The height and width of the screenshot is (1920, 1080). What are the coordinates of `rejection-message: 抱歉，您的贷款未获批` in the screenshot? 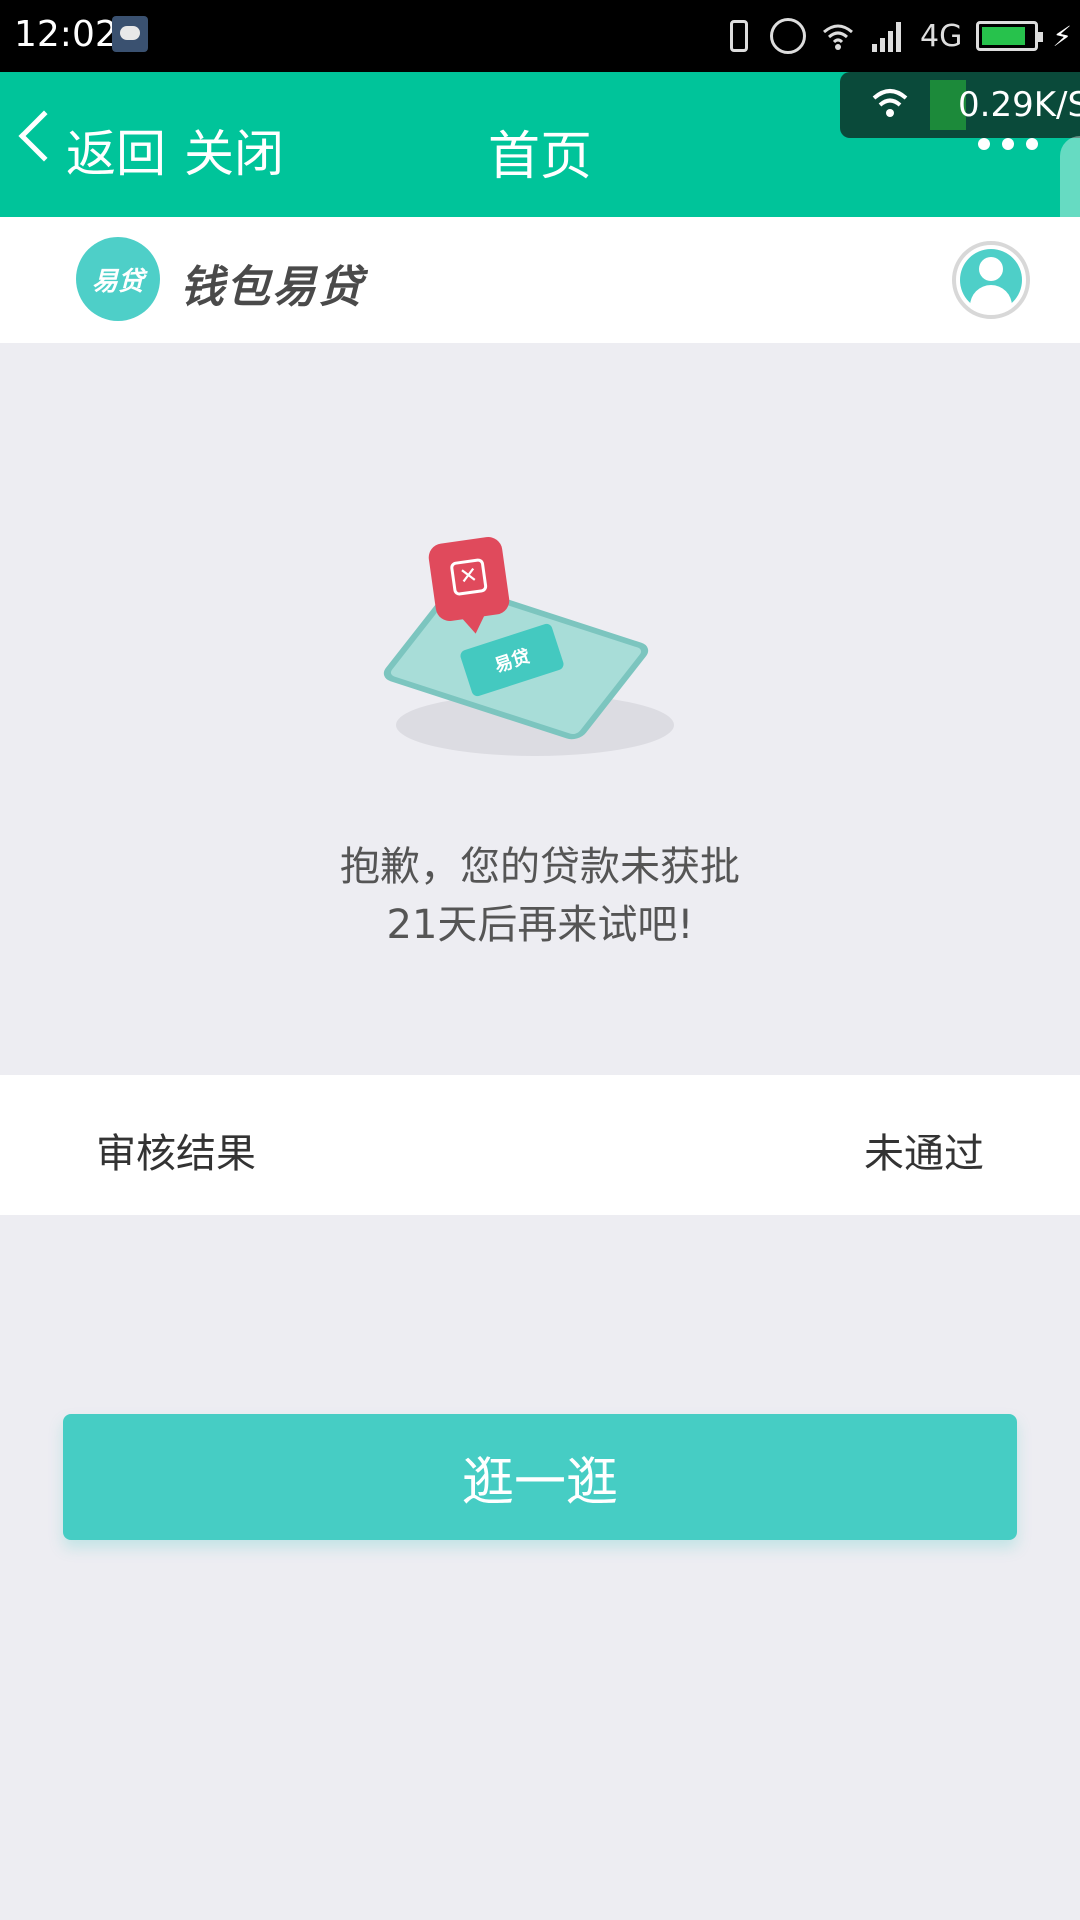 It's located at (540, 867).